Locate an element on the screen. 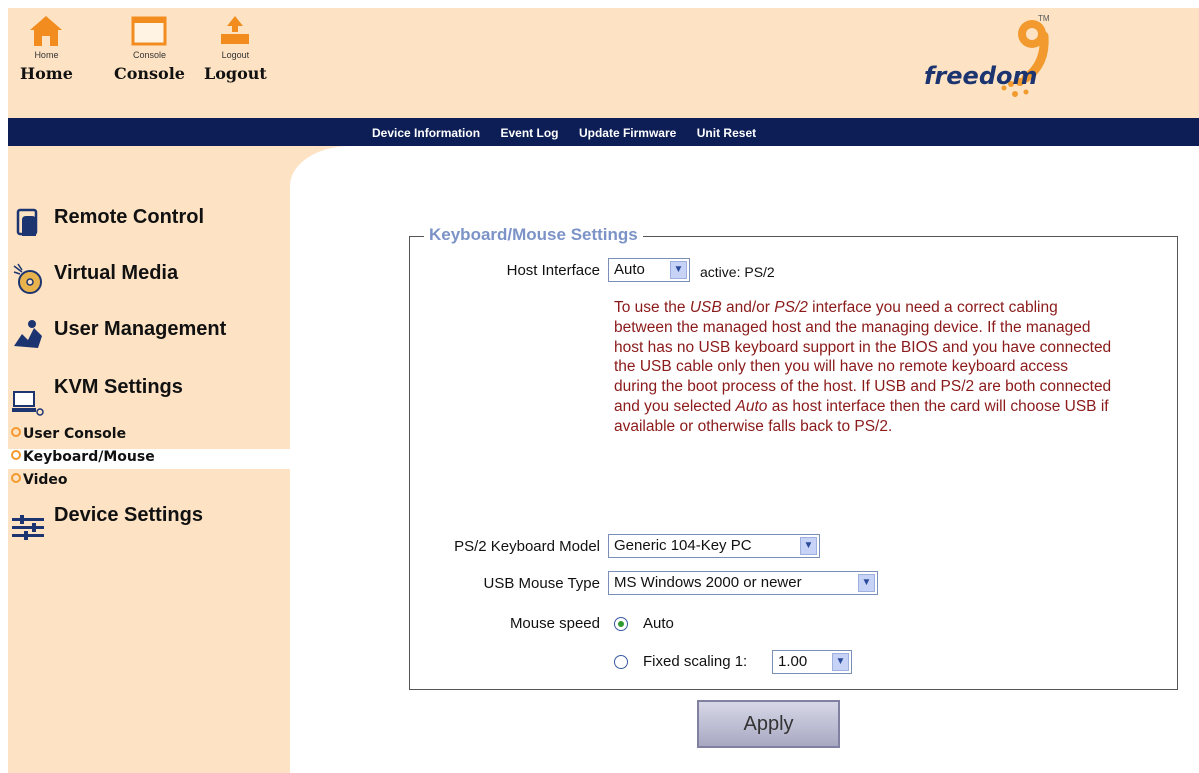  sidebar-subitem-user-console: User Console is located at coordinates (149, 436).